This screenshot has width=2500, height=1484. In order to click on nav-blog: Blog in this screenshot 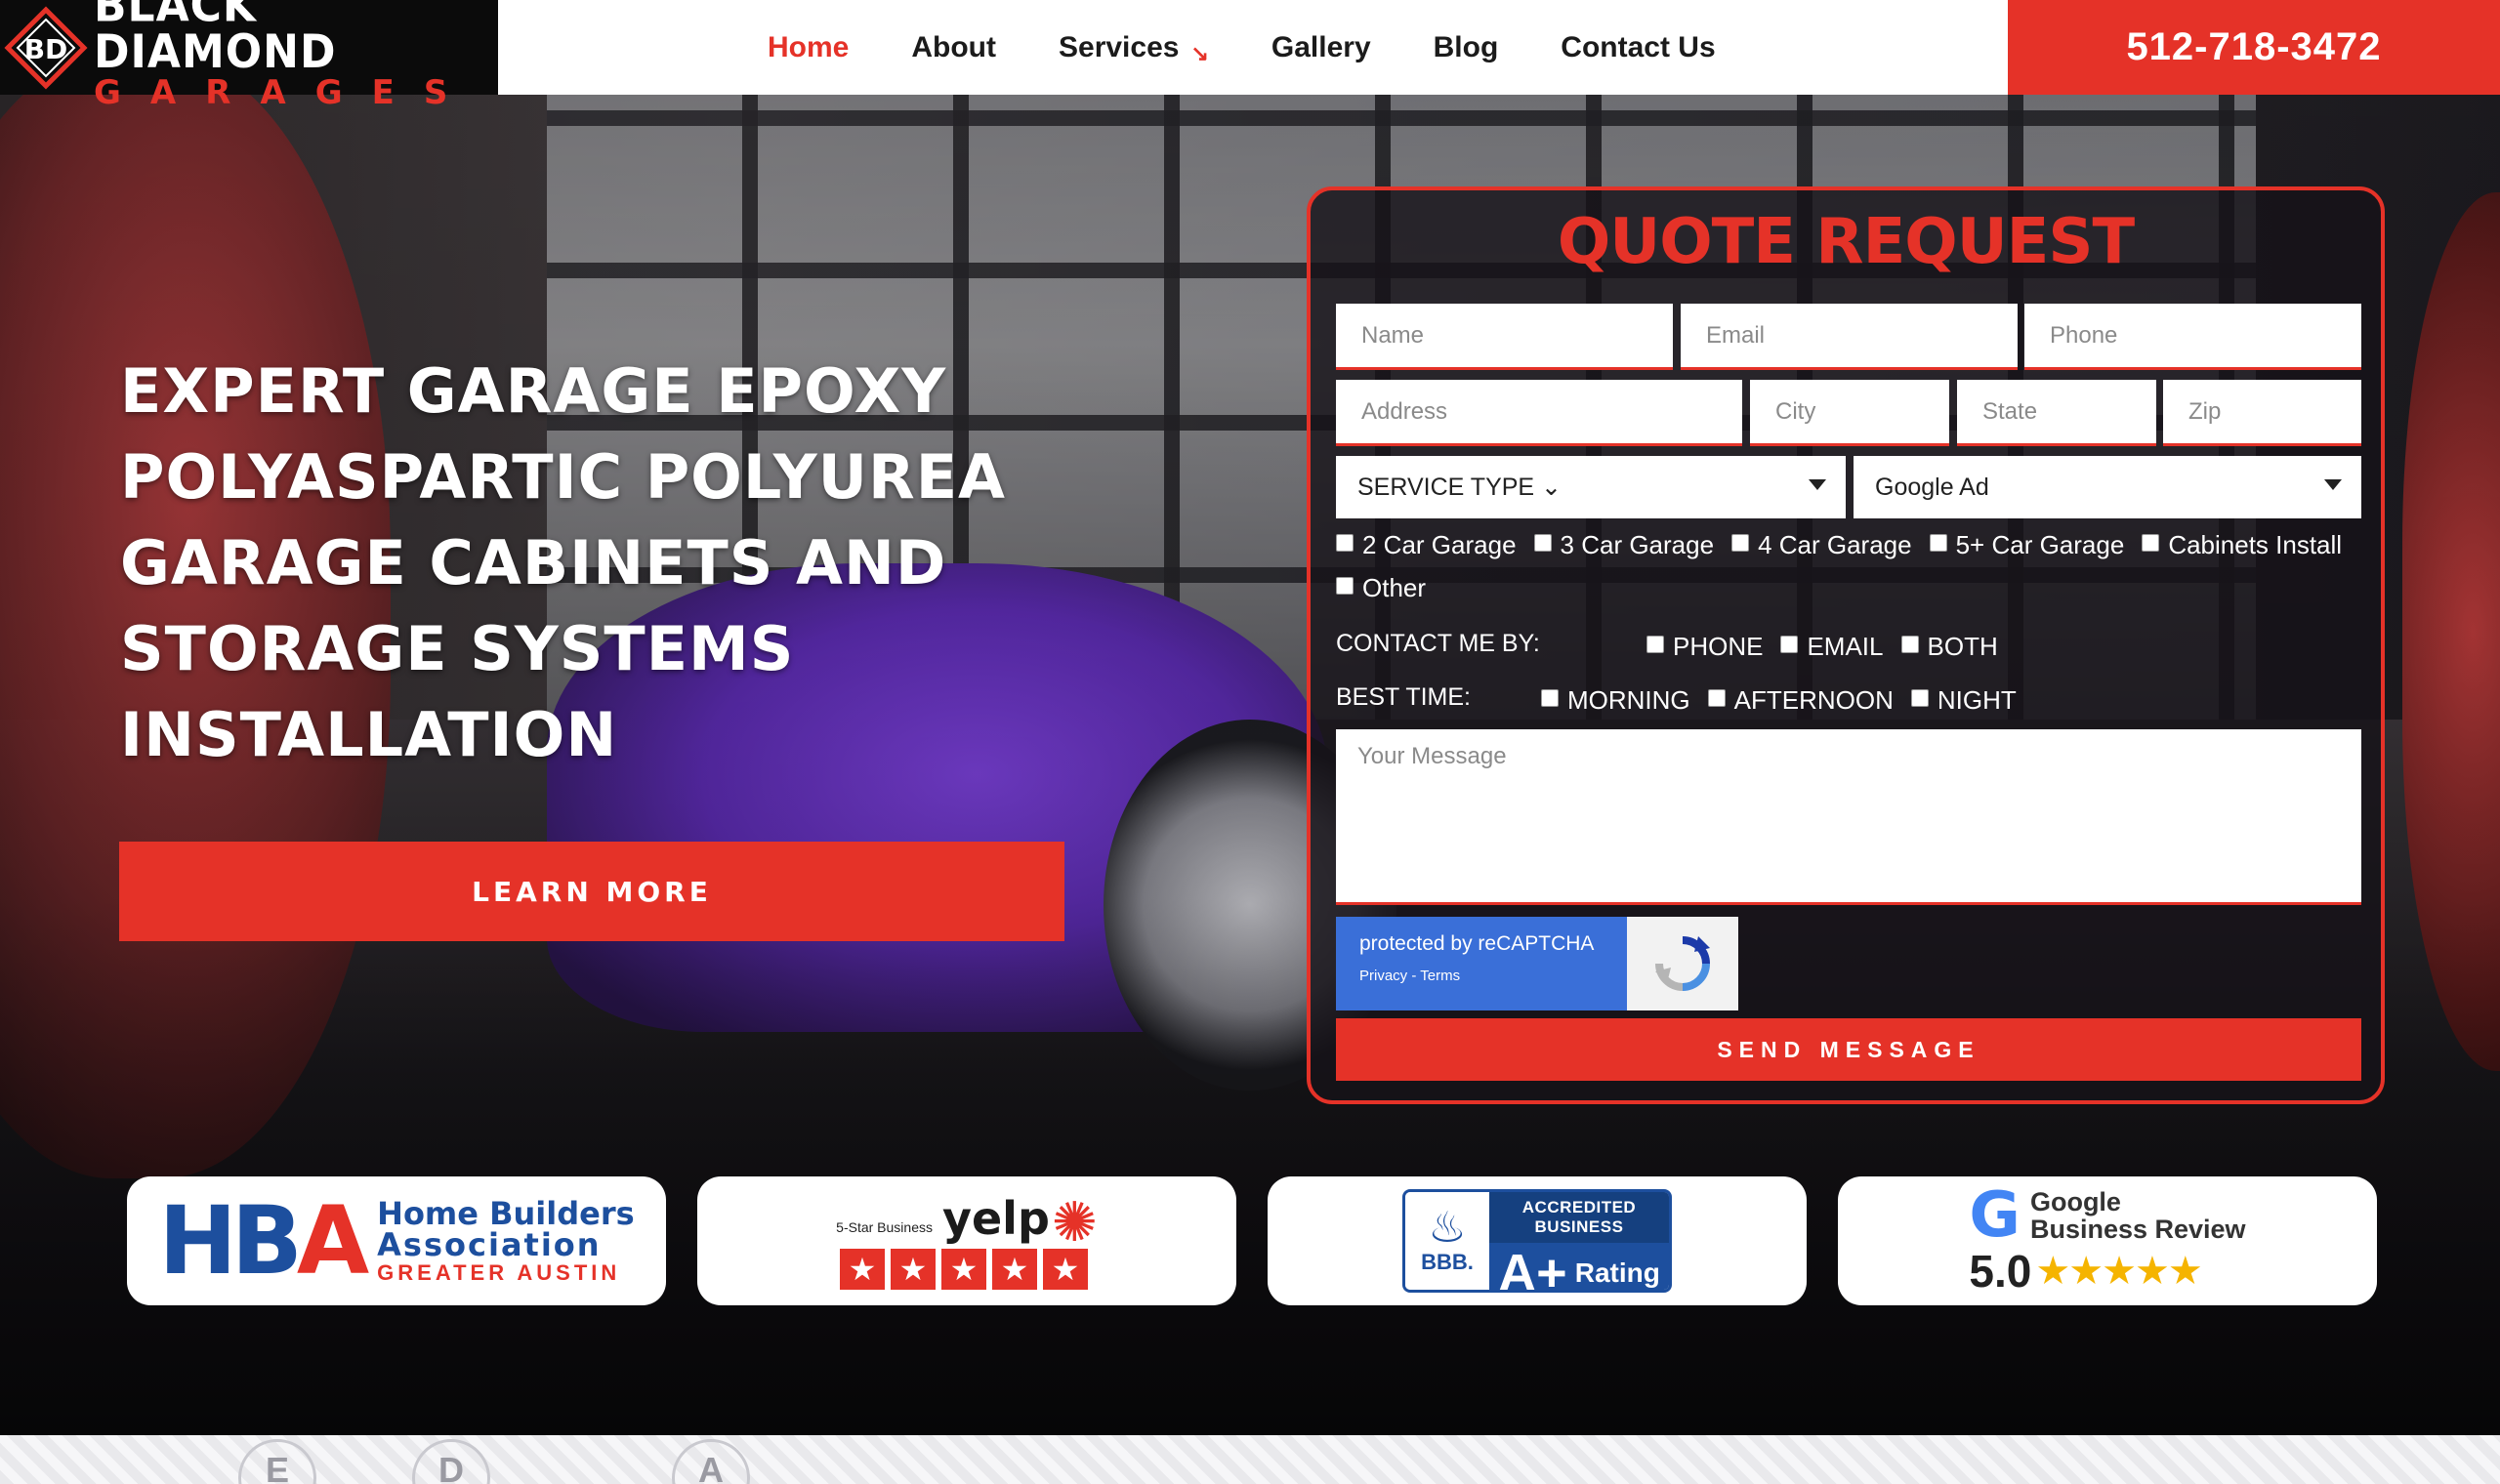, I will do `click(1467, 48)`.